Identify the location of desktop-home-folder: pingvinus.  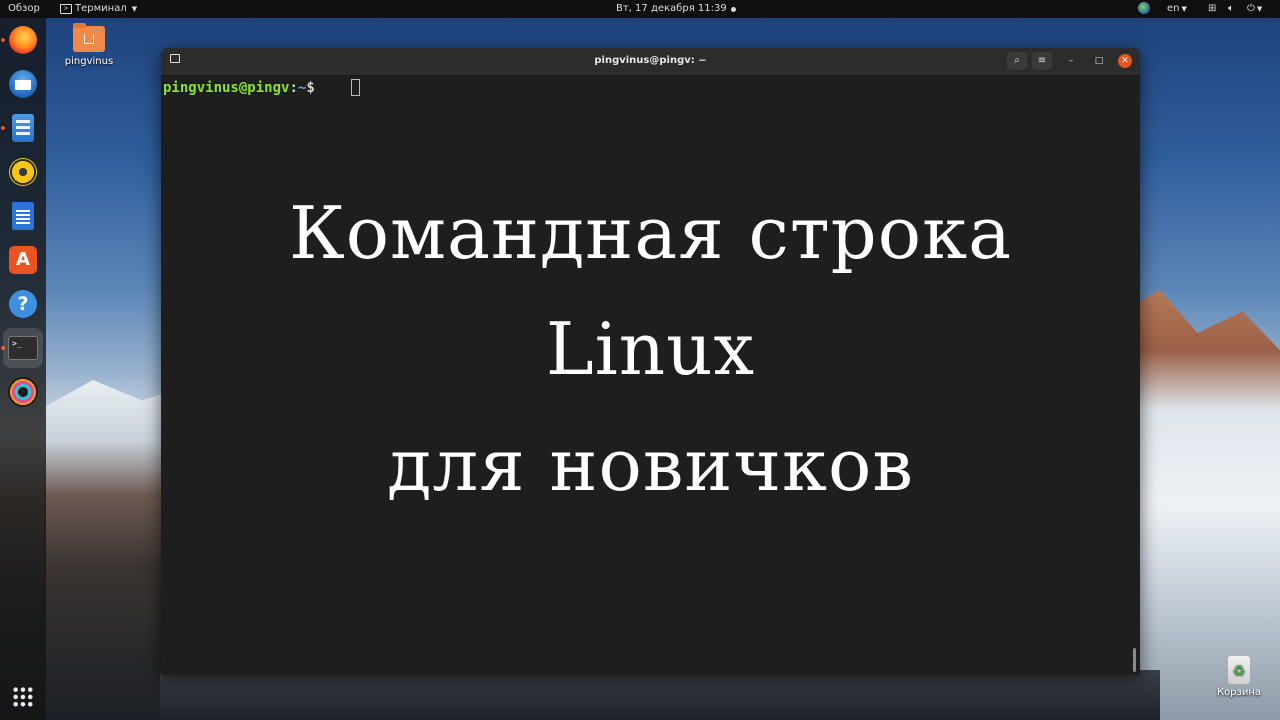
(89, 45).